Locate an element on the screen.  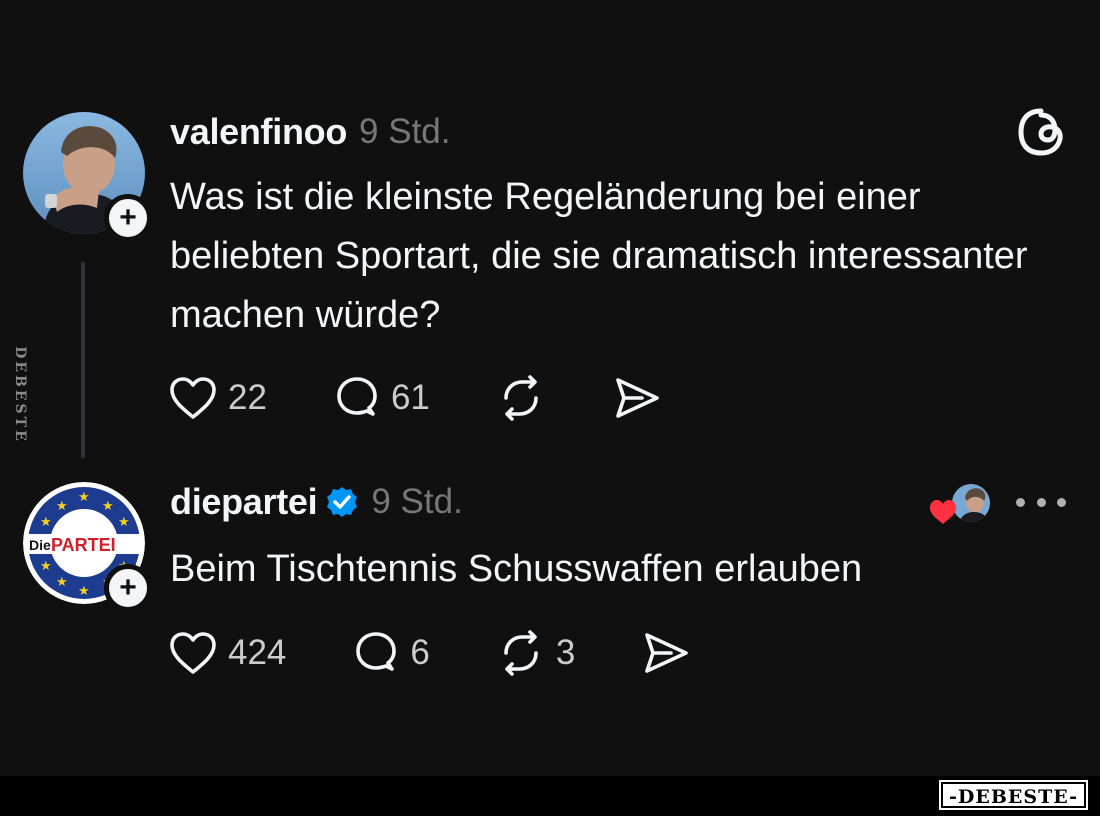
side-watermark: DEBESTE is located at coordinates (20, 395).